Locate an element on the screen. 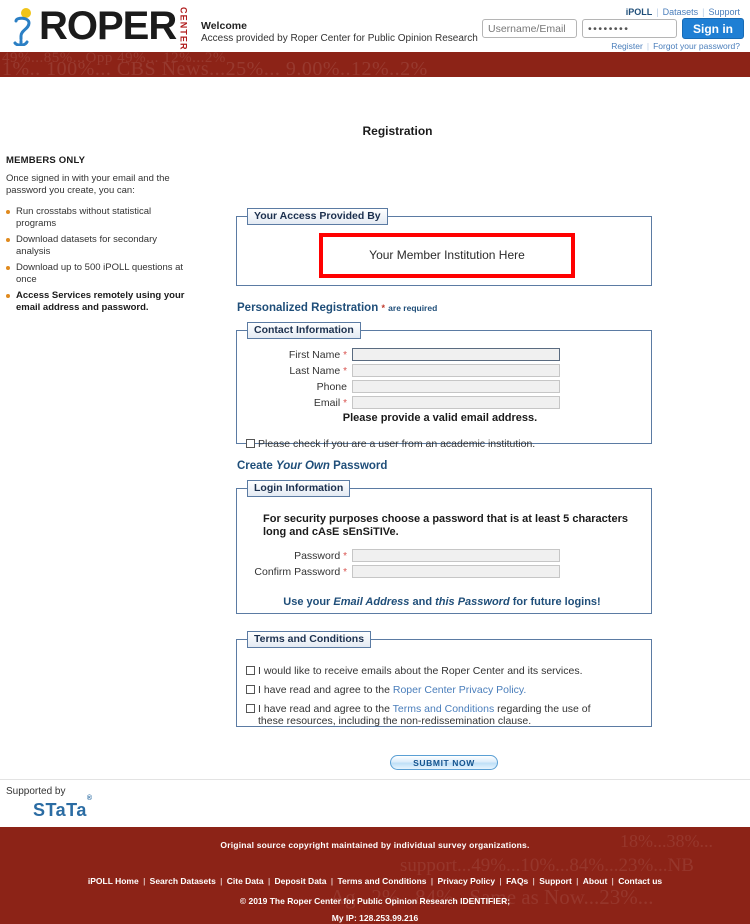 The image size is (750, 924). login-note-part1: Use your is located at coordinates (308, 602).